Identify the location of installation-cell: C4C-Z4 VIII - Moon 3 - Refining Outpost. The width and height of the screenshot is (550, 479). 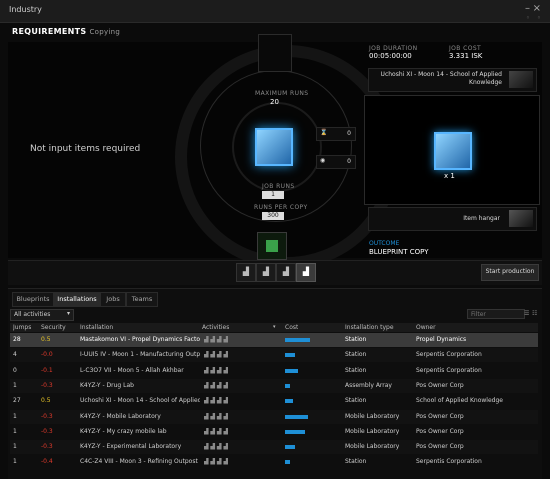
(139, 462).